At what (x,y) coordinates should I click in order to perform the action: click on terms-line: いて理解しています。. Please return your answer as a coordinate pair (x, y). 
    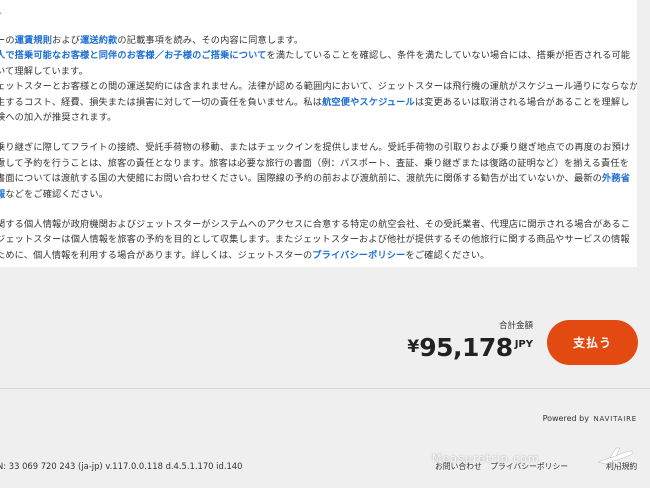
    Looking at the image, I should click on (318, 71).